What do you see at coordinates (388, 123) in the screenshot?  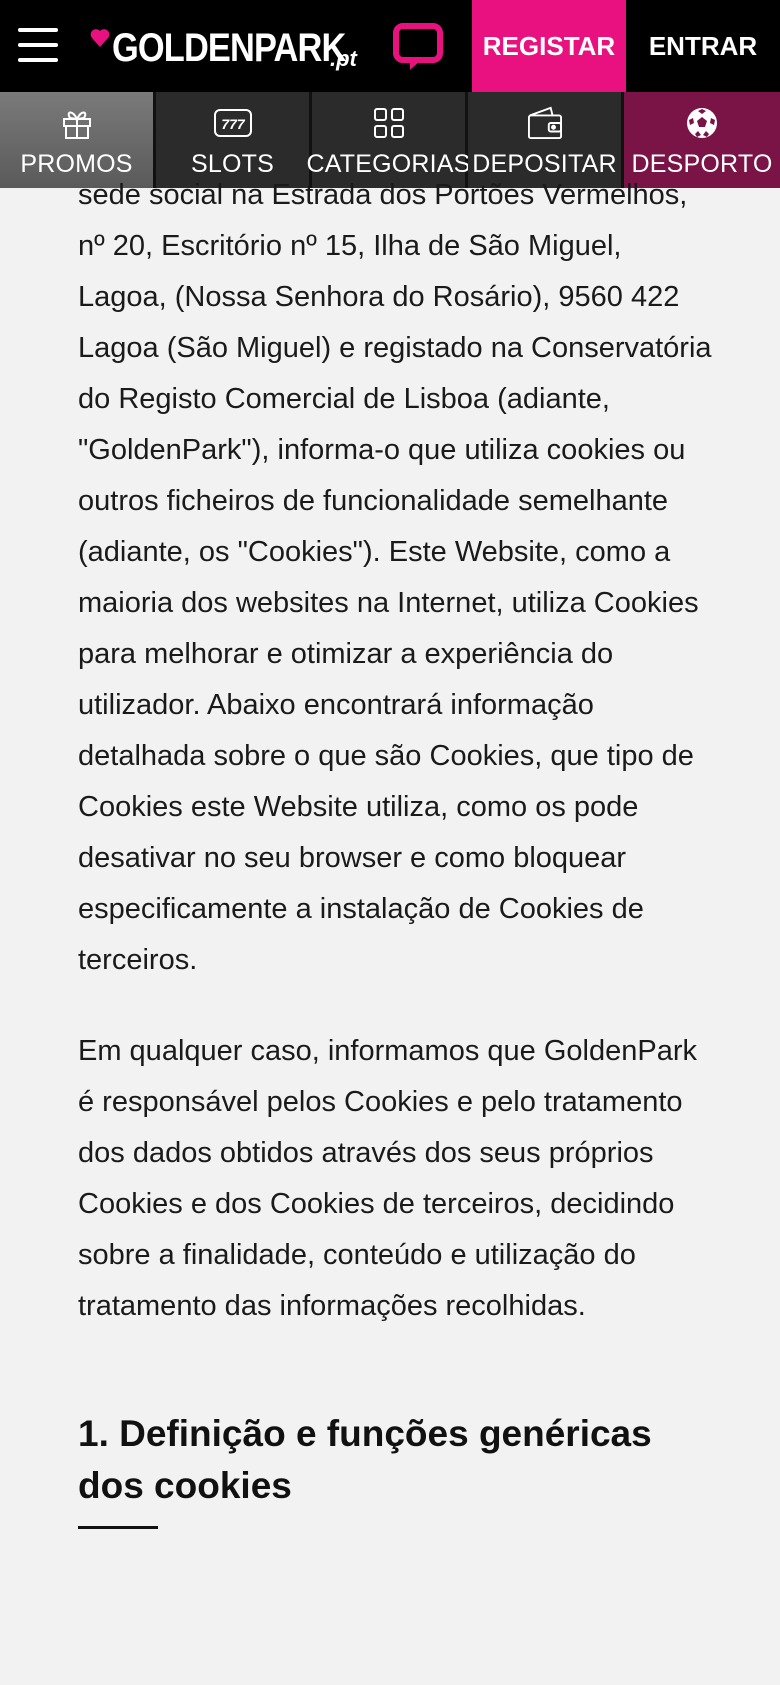 I see `grid-icon` at bounding box center [388, 123].